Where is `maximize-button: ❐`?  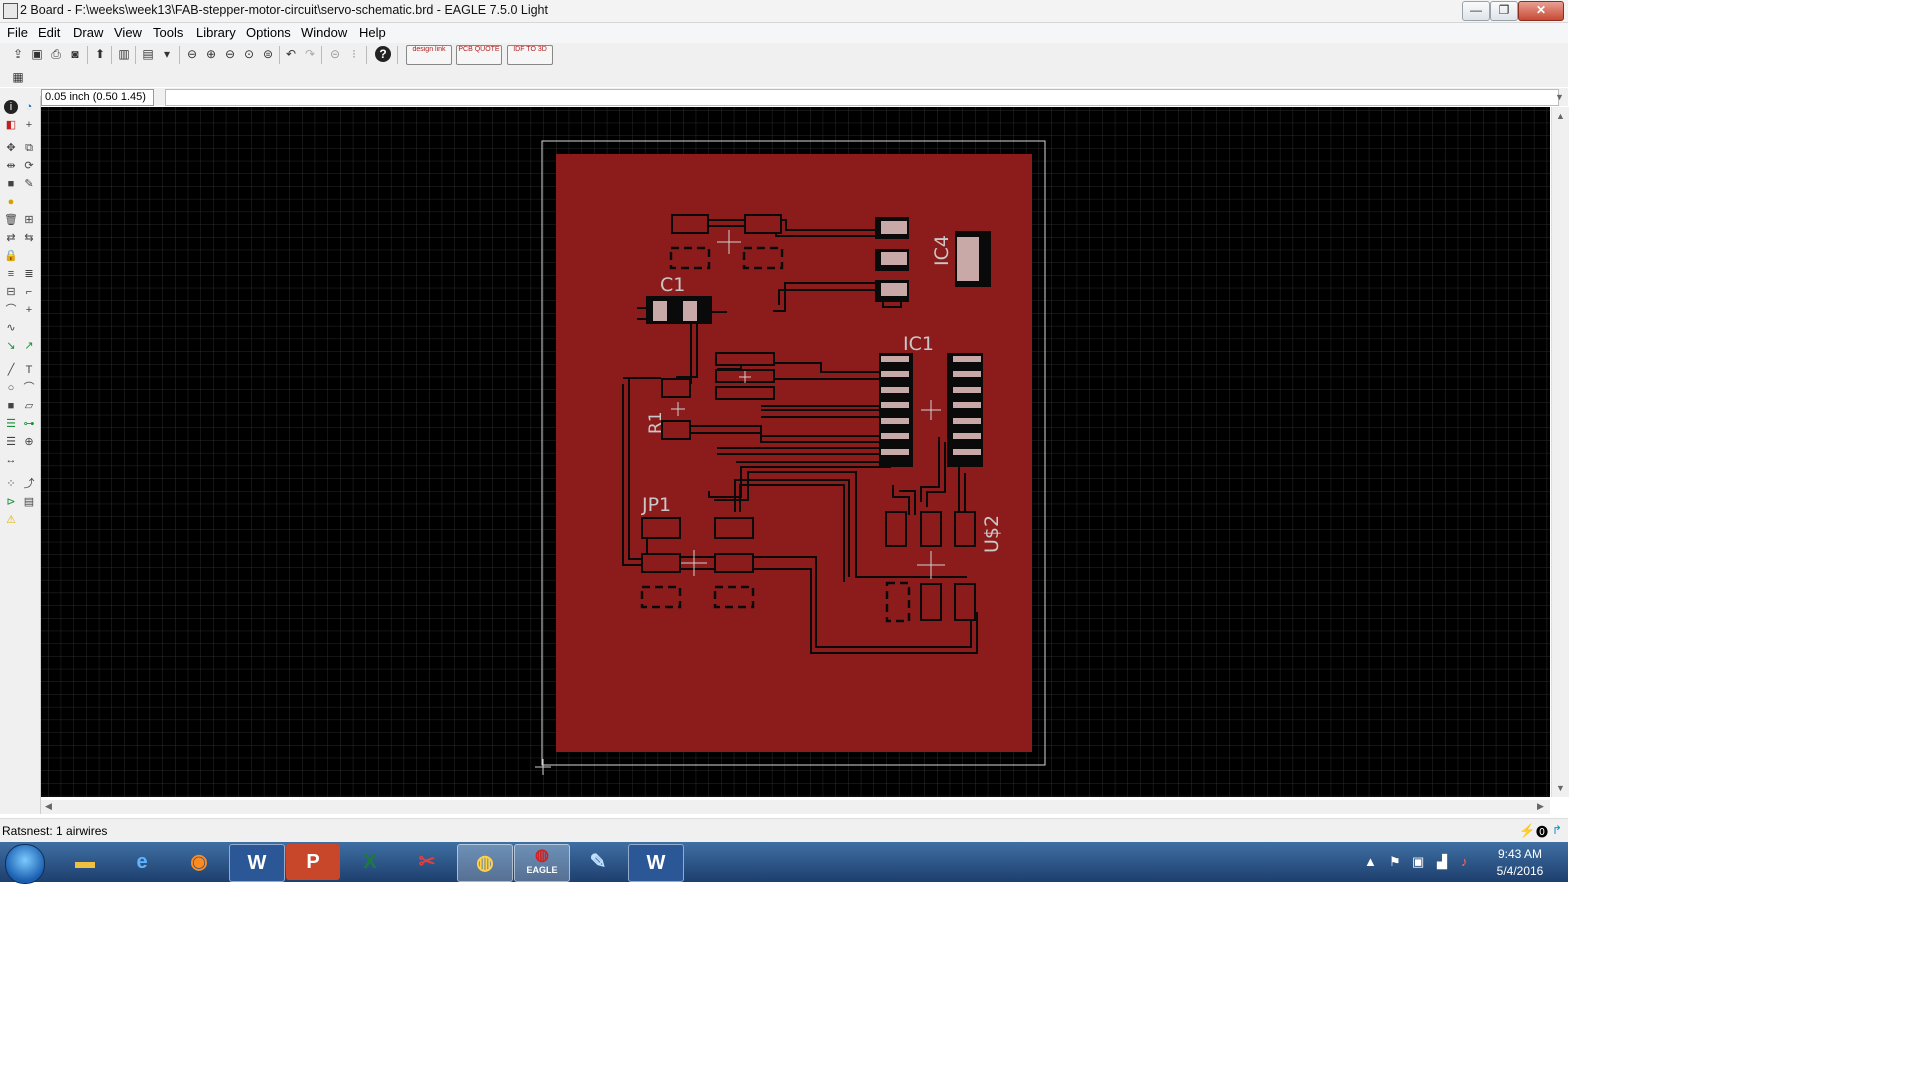
maximize-button: ❐ is located at coordinates (1504, 11).